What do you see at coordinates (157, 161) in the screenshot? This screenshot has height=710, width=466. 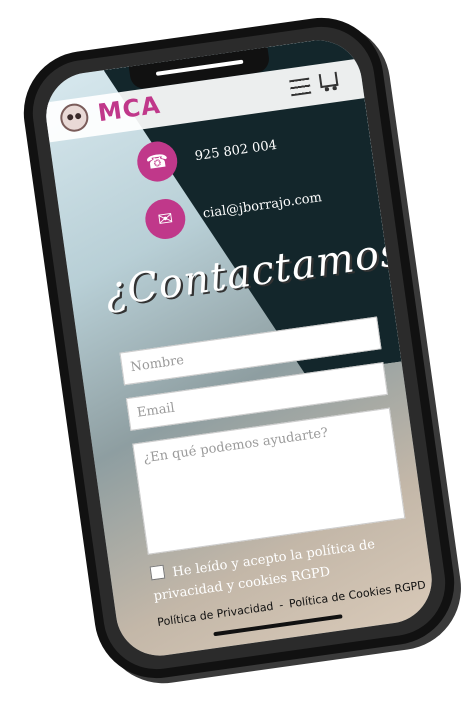 I see `phone-icon: ☎` at bounding box center [157, 161].